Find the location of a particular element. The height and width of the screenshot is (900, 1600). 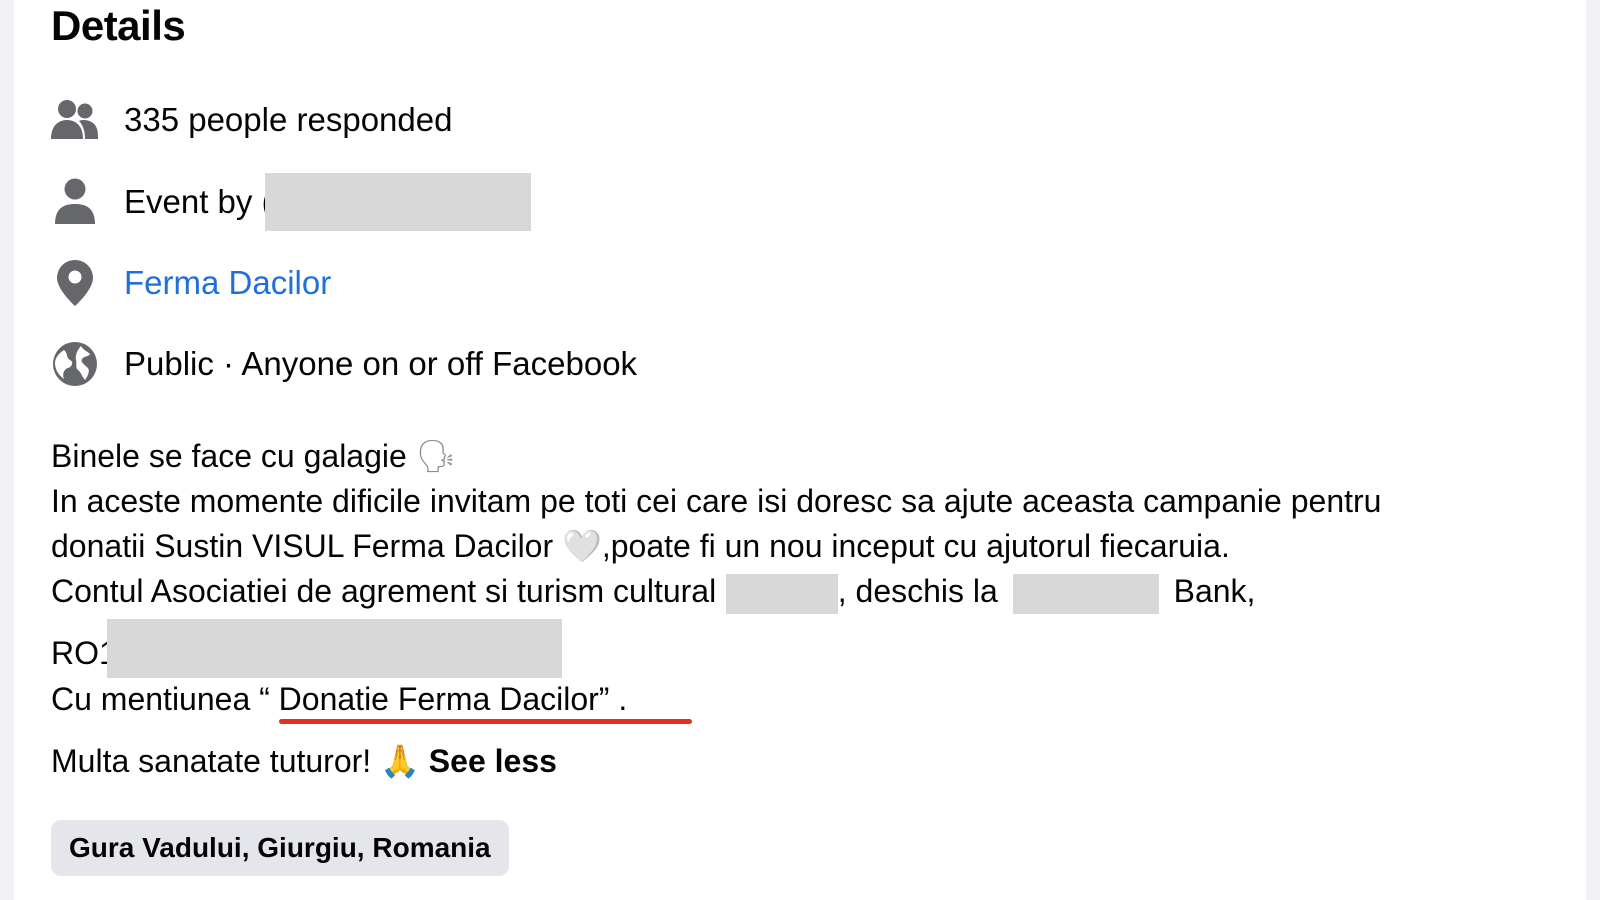

description-line-7: Multa sanatate tuturor! 🙏 See less is located at coordinates (304, 761).